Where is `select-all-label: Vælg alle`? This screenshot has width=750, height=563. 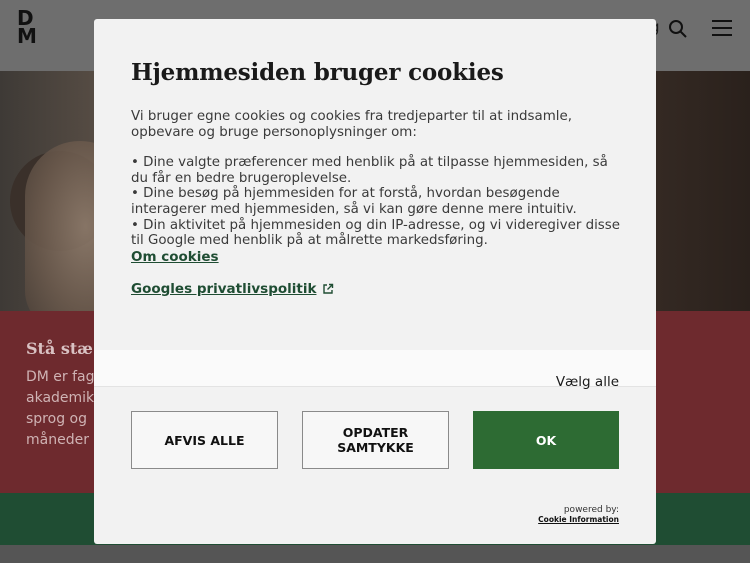 select-all-label: Vælg alle is located at coordinates (587, 382).